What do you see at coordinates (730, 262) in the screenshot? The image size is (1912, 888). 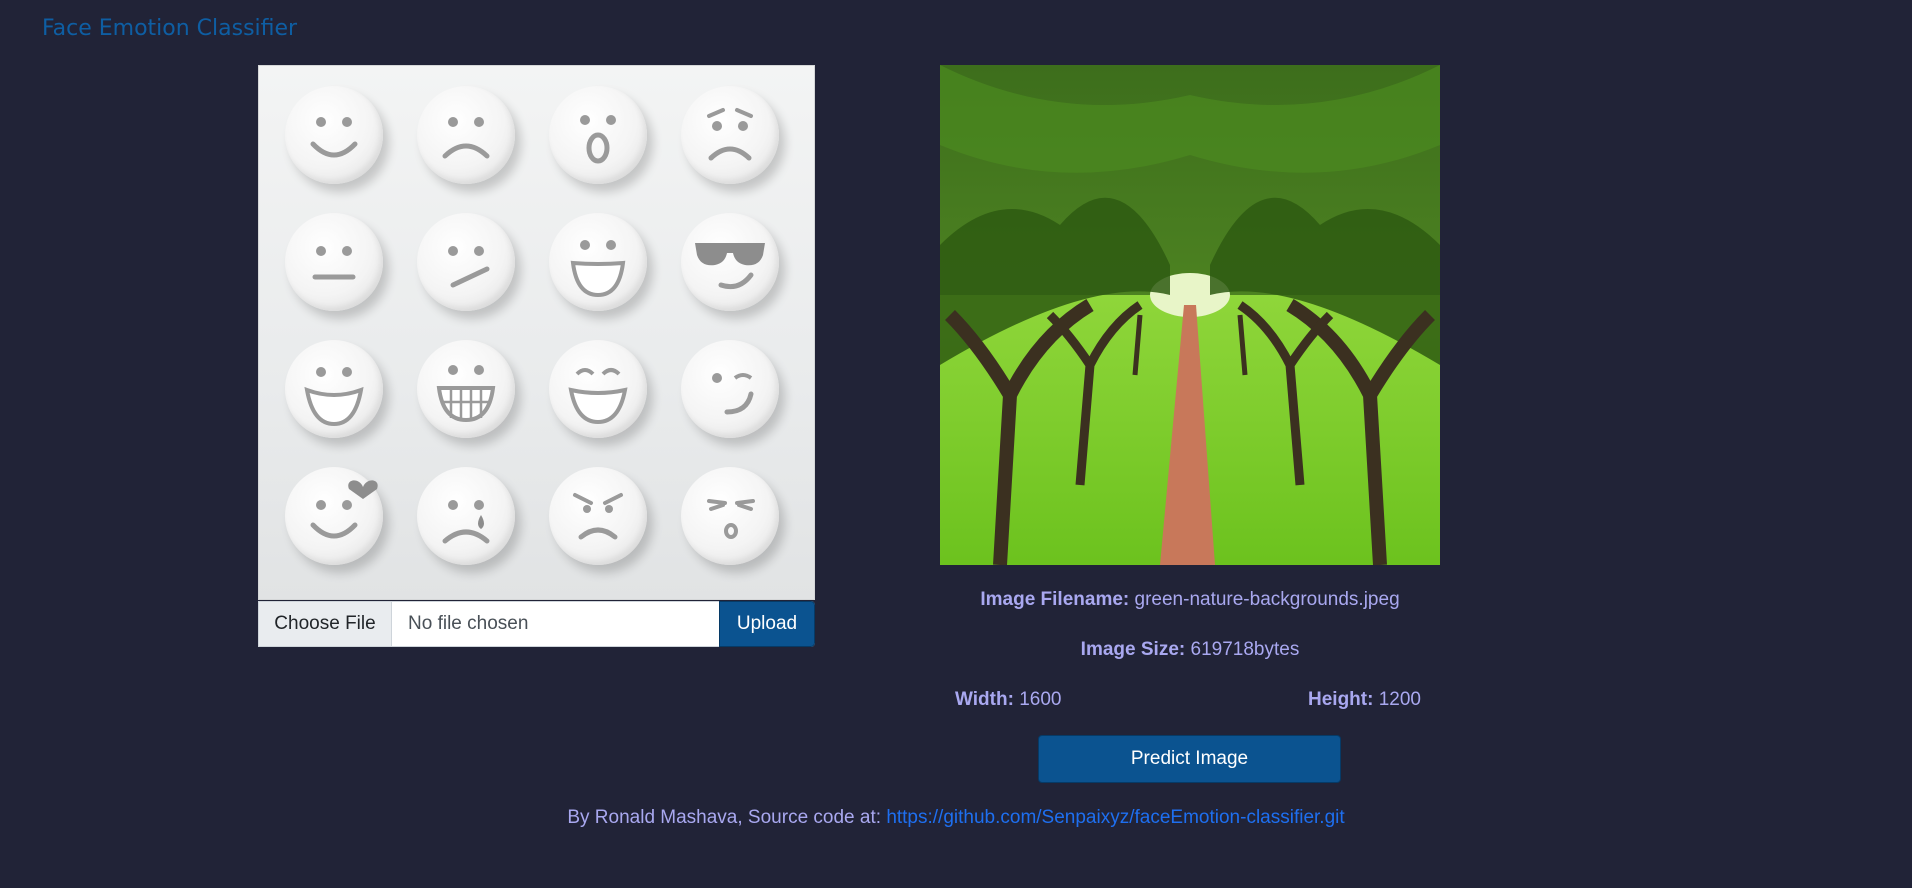 I see `cool-sunglasses-emoji-icon` at bounding box center [730, 262].